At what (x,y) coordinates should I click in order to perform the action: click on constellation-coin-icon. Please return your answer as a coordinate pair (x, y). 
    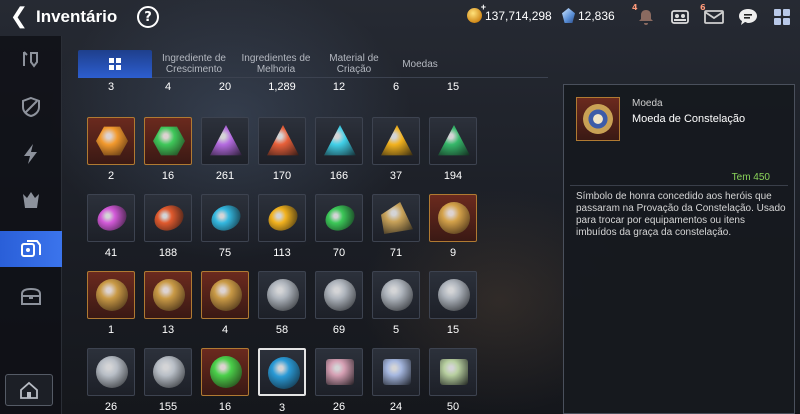
    Looking at the image, I should click on (598, 119).